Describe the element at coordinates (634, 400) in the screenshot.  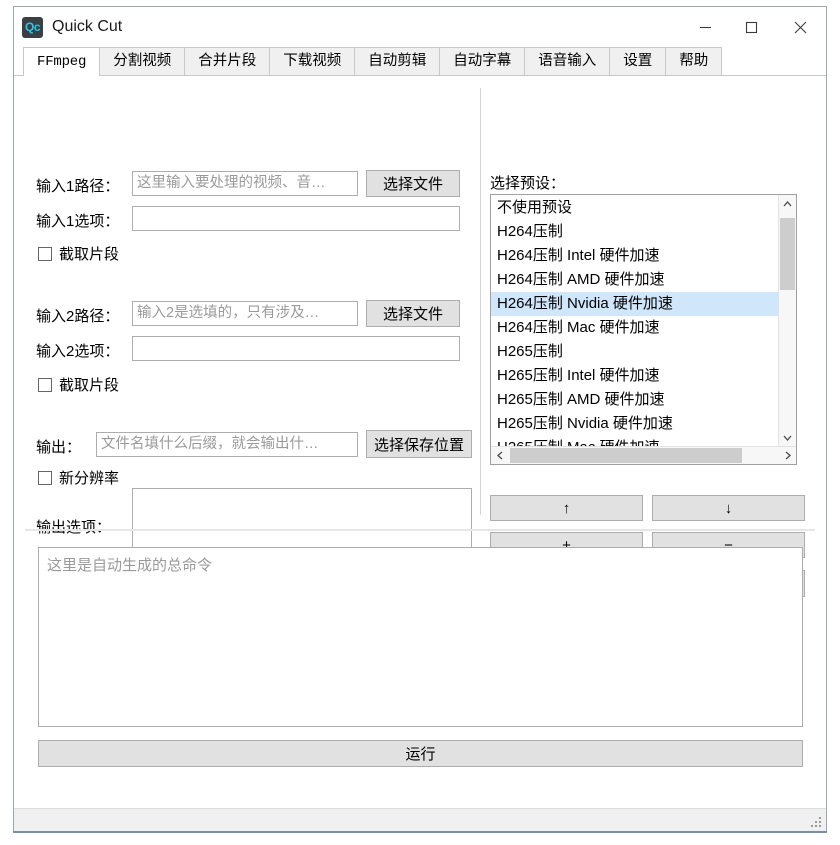
I see `preset-item-8: H265压制 AMD 硬件加速` at that location.